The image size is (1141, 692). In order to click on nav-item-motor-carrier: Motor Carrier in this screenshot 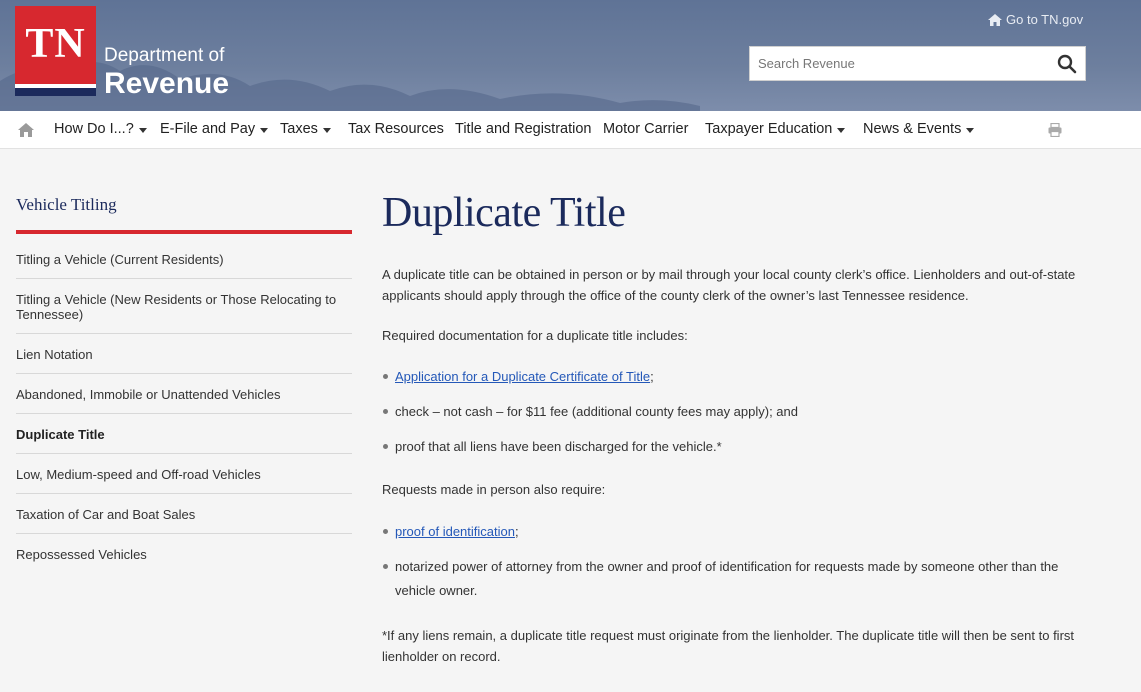, I will do `click(645, 129)`.